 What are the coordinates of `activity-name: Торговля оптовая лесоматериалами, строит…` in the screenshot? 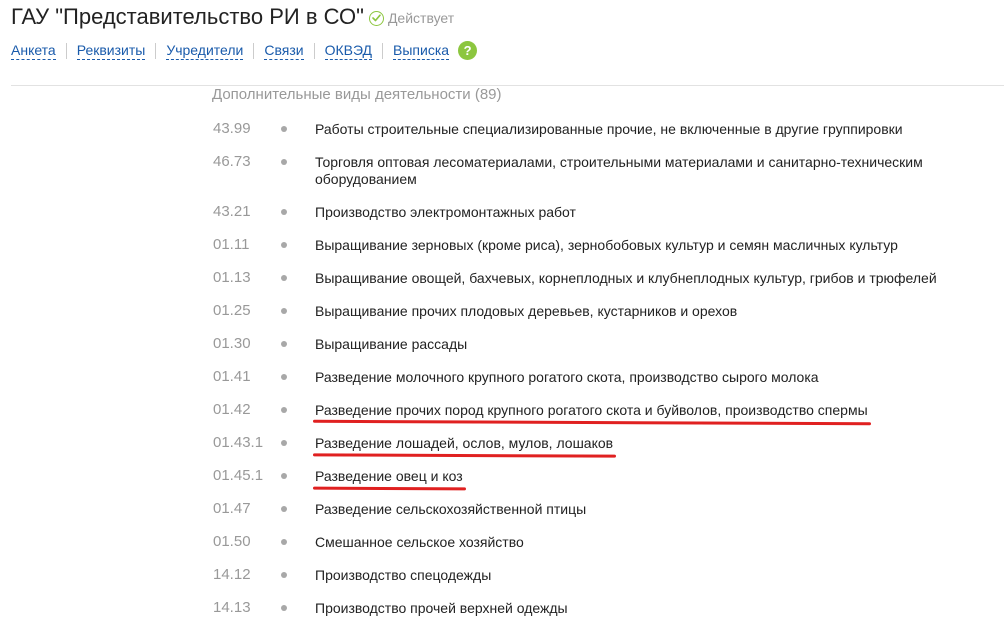 It's located at (635, 171).